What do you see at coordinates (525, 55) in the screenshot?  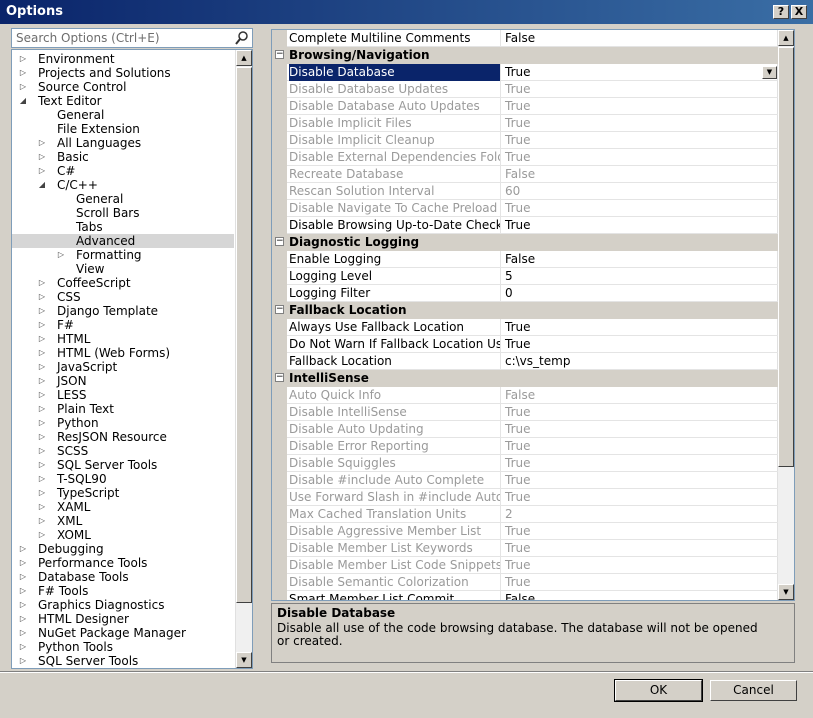 I see `category-row: − Browsing/Navigation` at bounding box center [525, 55].